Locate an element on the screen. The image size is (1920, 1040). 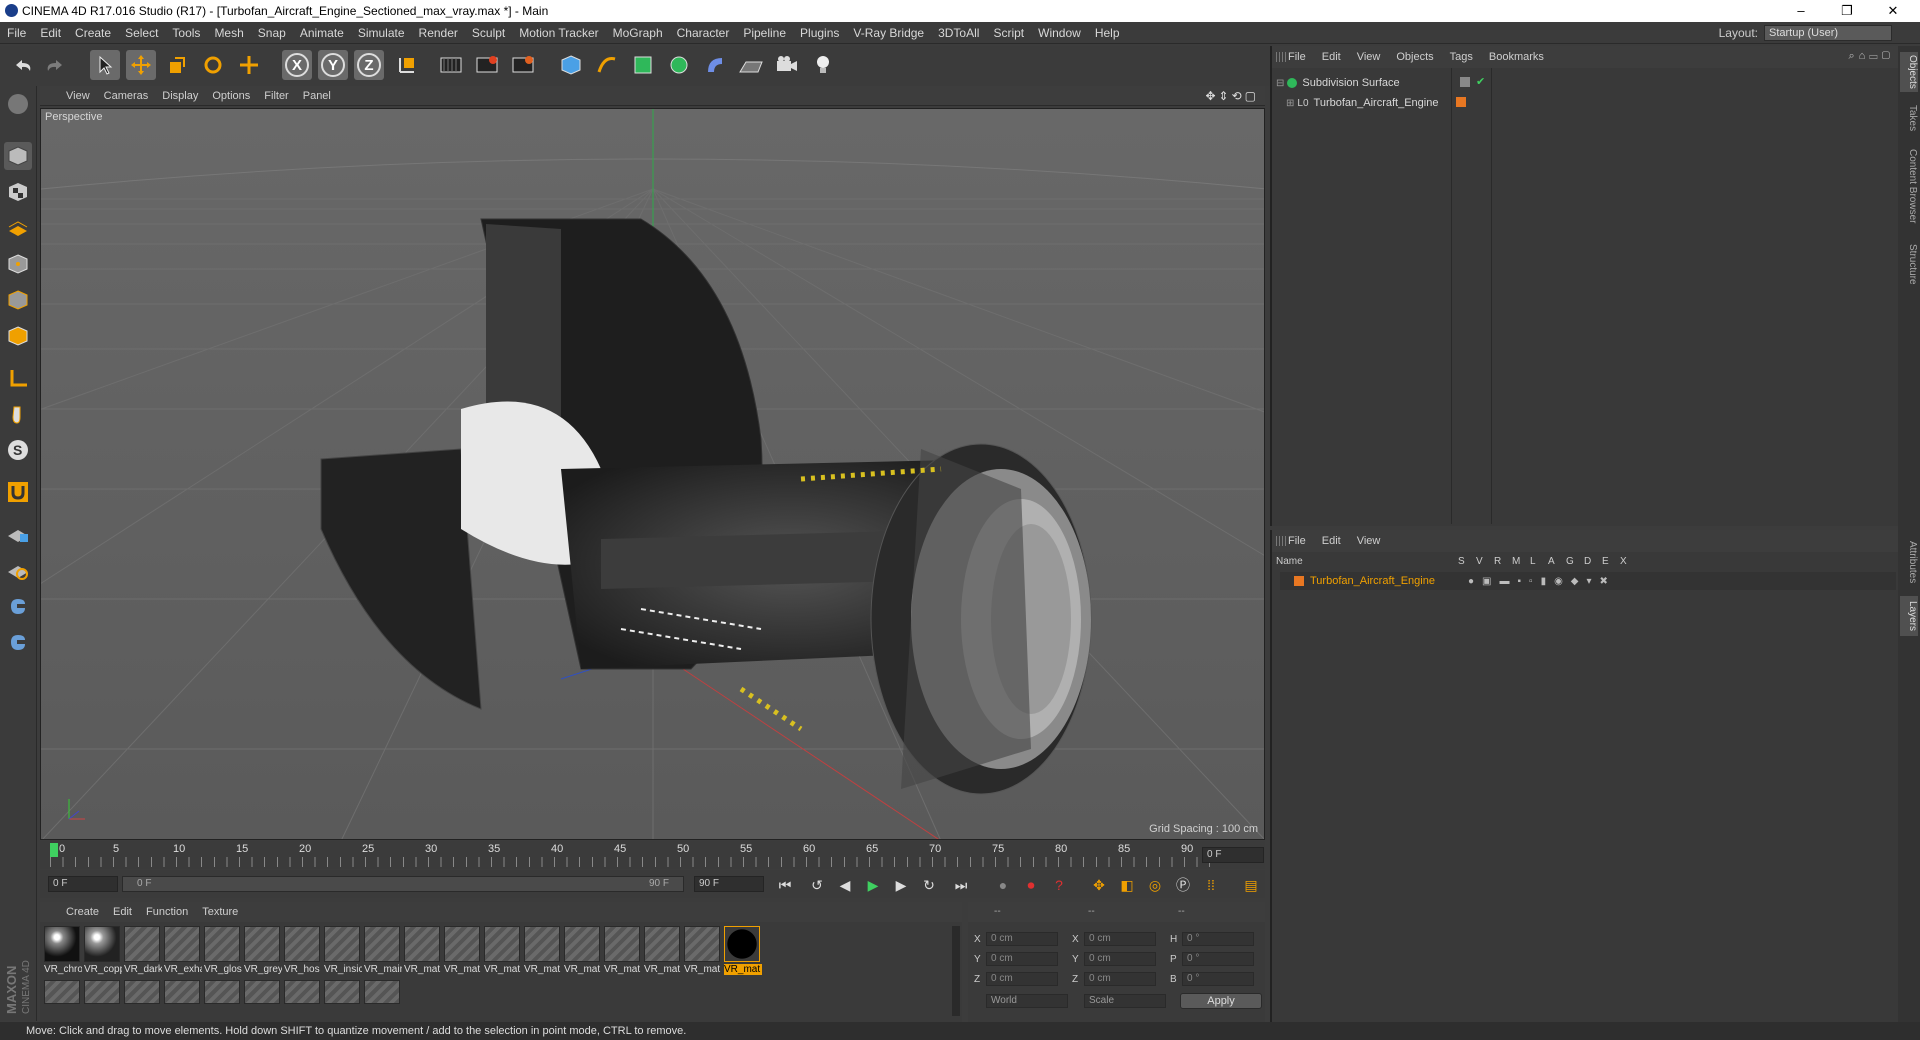
record-keys-icon: ● is located at coordinates (1003, 885).